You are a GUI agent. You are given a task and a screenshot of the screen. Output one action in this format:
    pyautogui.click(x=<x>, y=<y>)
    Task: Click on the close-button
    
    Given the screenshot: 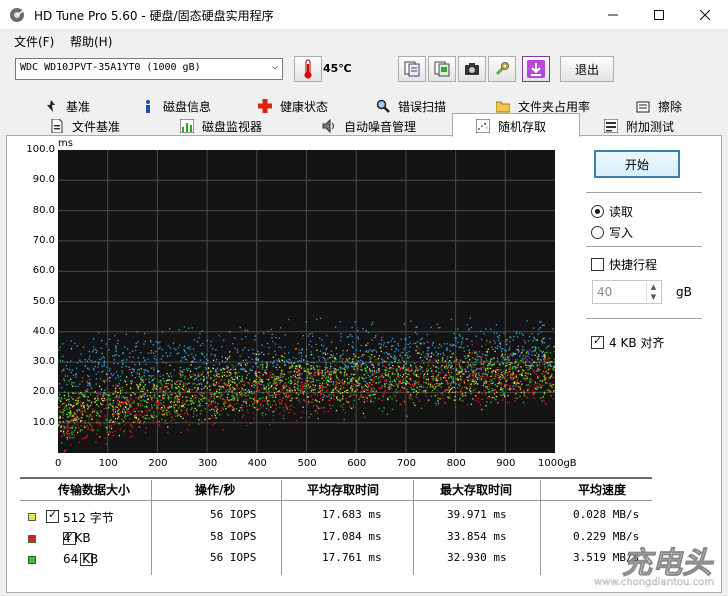 What is the action you would take?
    pyautogui.click(x=705, y=15)
    